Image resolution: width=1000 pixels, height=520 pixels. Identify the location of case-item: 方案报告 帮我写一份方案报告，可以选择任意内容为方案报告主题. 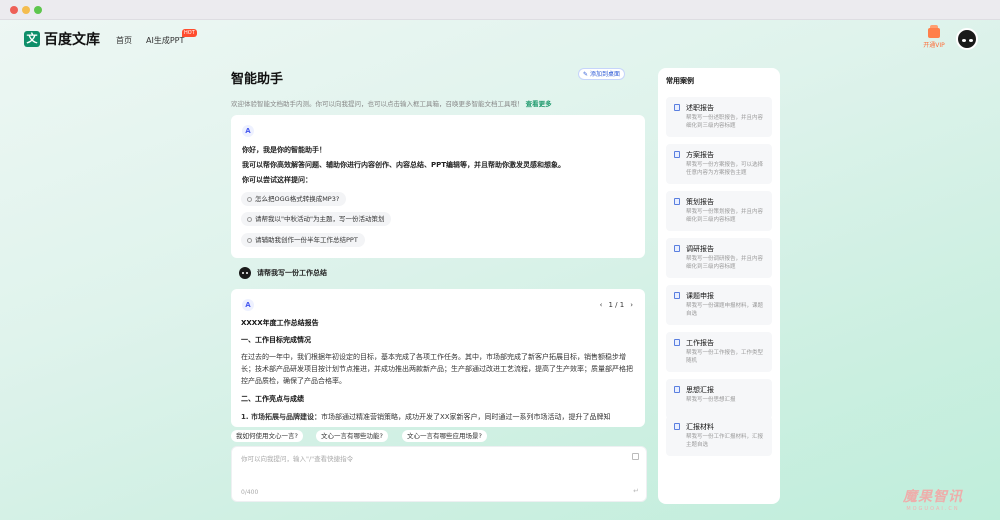
(719, 164).